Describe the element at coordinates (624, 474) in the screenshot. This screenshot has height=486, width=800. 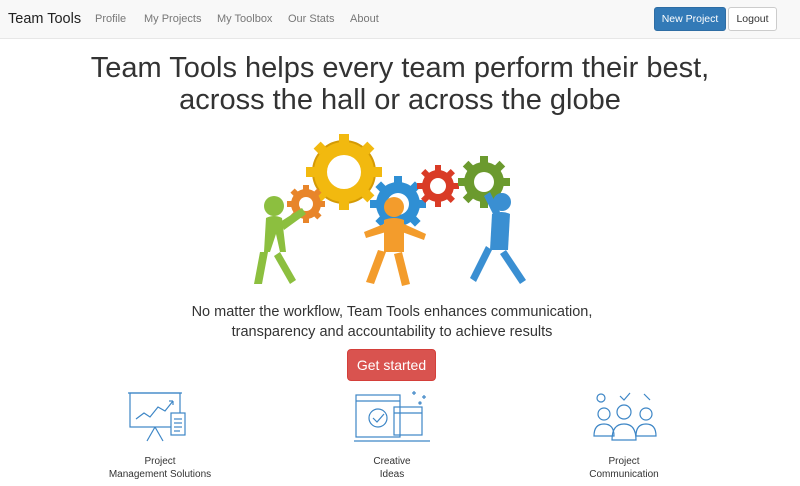
I see `feature-label-line-2: Communication` at that location.